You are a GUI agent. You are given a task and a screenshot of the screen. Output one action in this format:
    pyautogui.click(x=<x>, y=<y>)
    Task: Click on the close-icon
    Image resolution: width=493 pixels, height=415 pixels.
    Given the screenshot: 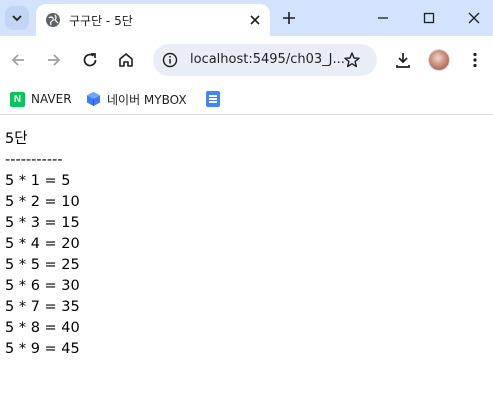 What is the action you would take?
    pyautogui.click(x=255, y=20)
    